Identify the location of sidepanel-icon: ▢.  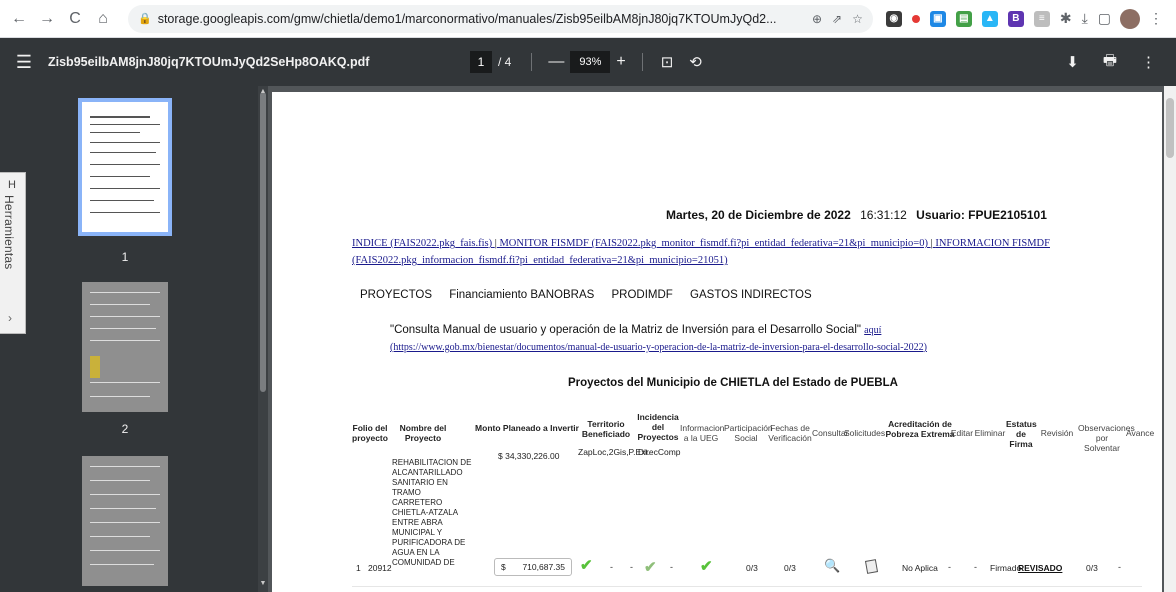
(1104, 18).